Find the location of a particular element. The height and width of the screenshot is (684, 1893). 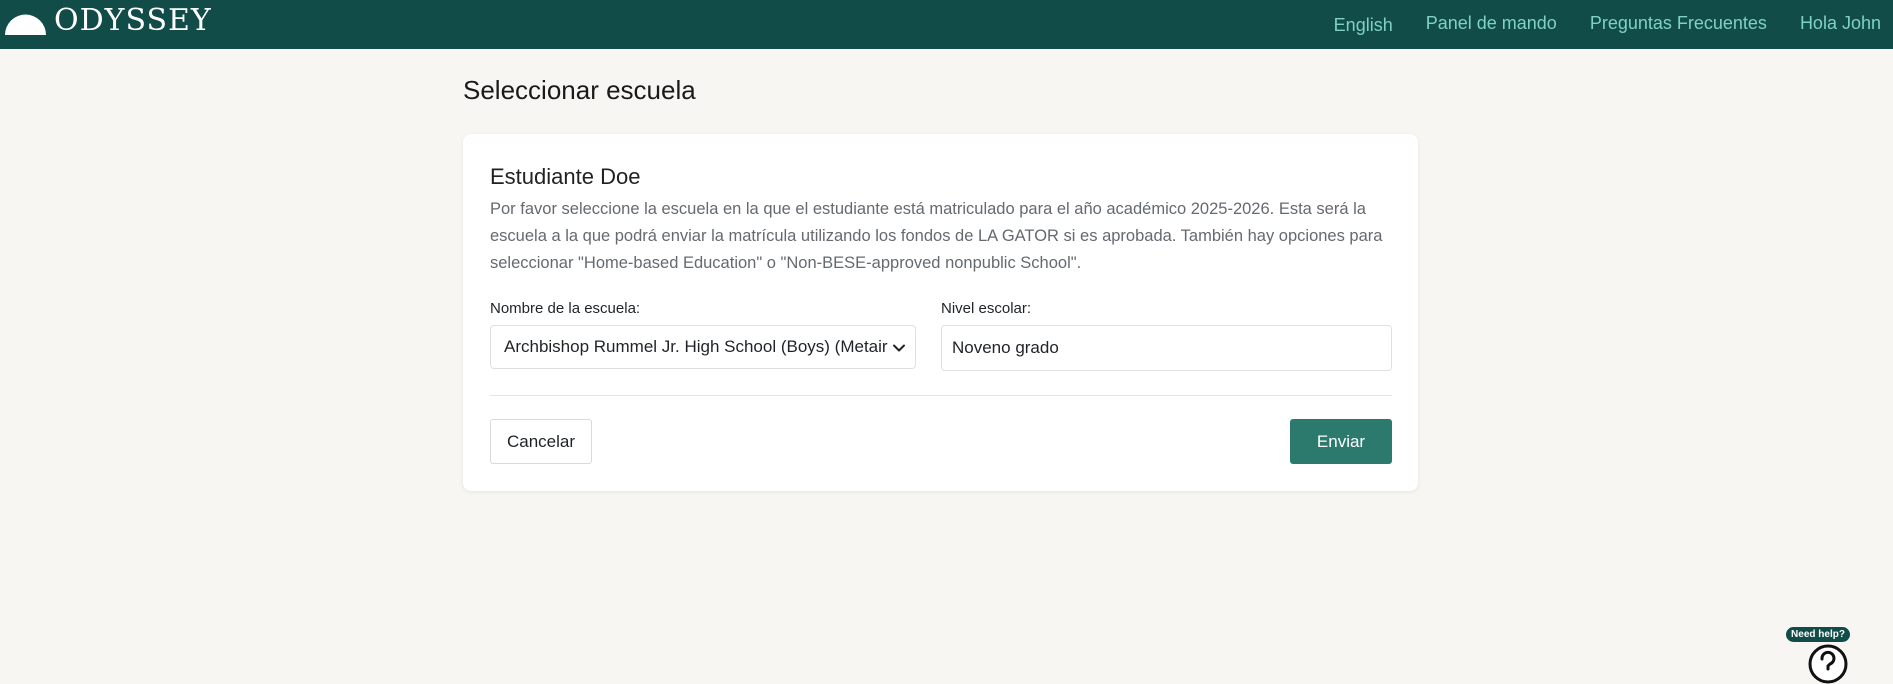

sun-logo-icon is located at coordinates (25, 24).